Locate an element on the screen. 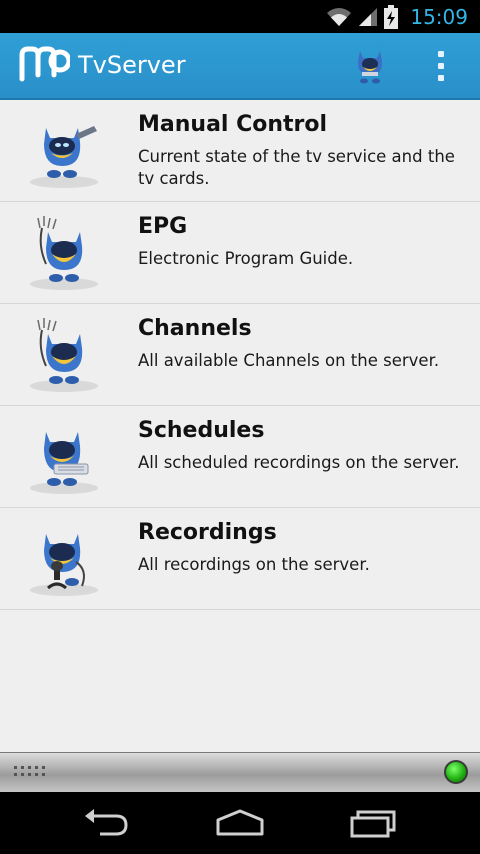  menu-item-title: Channels is located at coordinates (195, 328).